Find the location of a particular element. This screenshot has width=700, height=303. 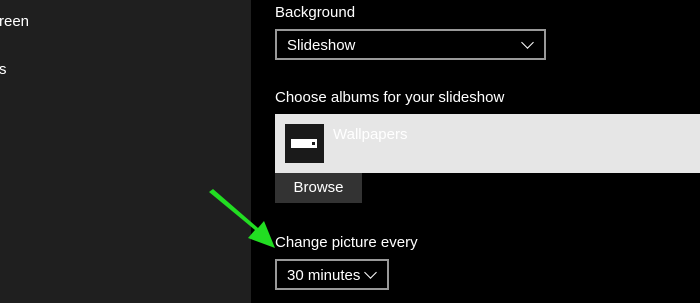

browse-button: Browse is located at coordinates (318, 188).